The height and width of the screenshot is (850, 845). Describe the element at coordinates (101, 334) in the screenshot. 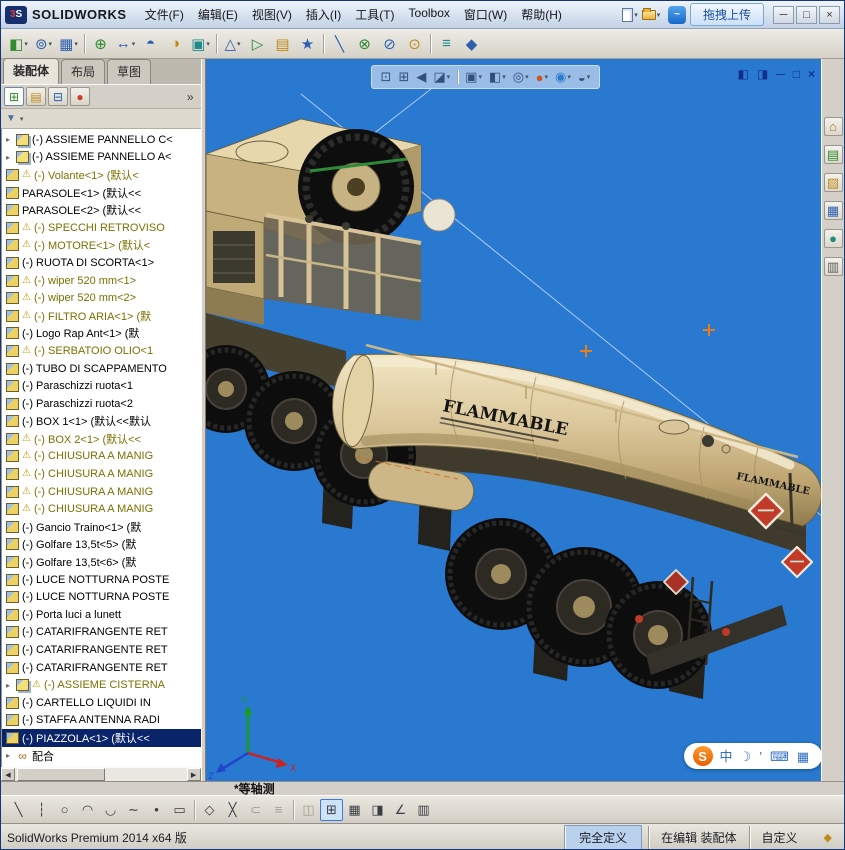

I see `feature-tree-item: ▸ ⚠ (-) Logo Rap Ant<1> (默` at that location.